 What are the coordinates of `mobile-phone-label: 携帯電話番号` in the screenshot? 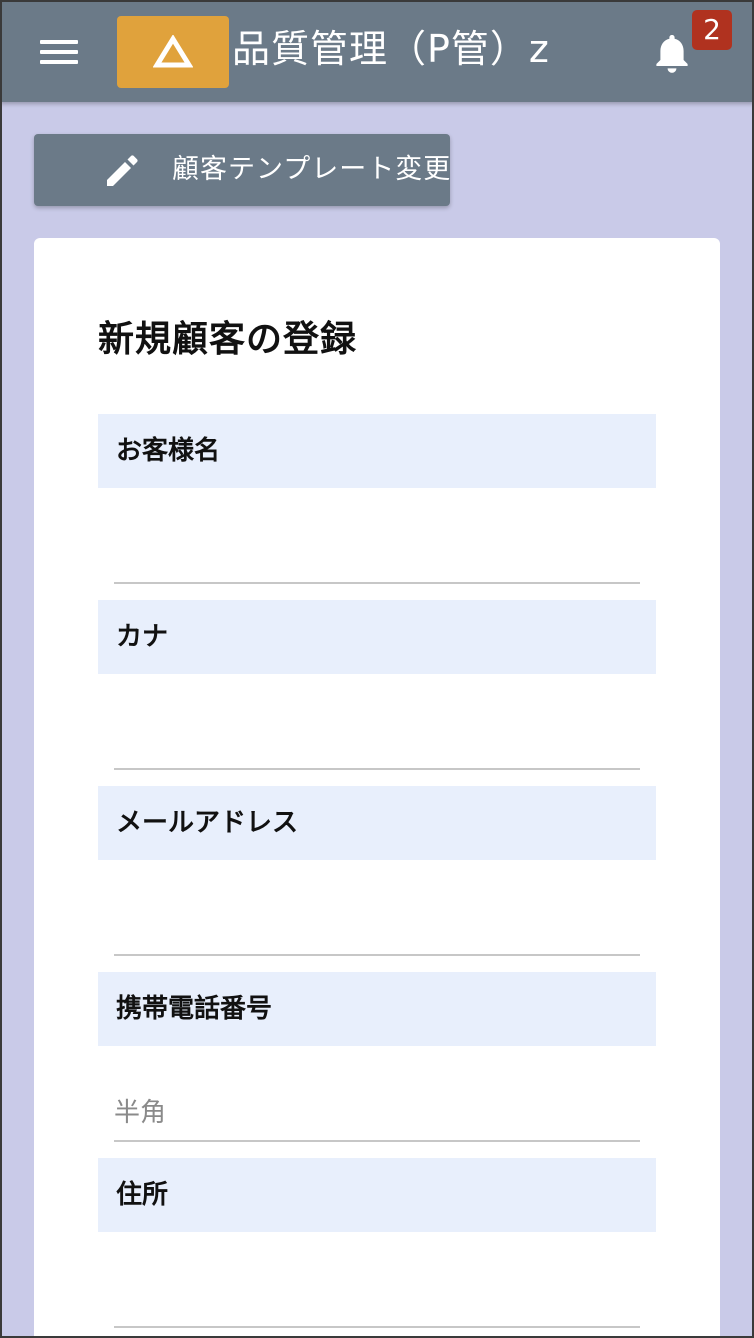 It's located at (377, 1009).